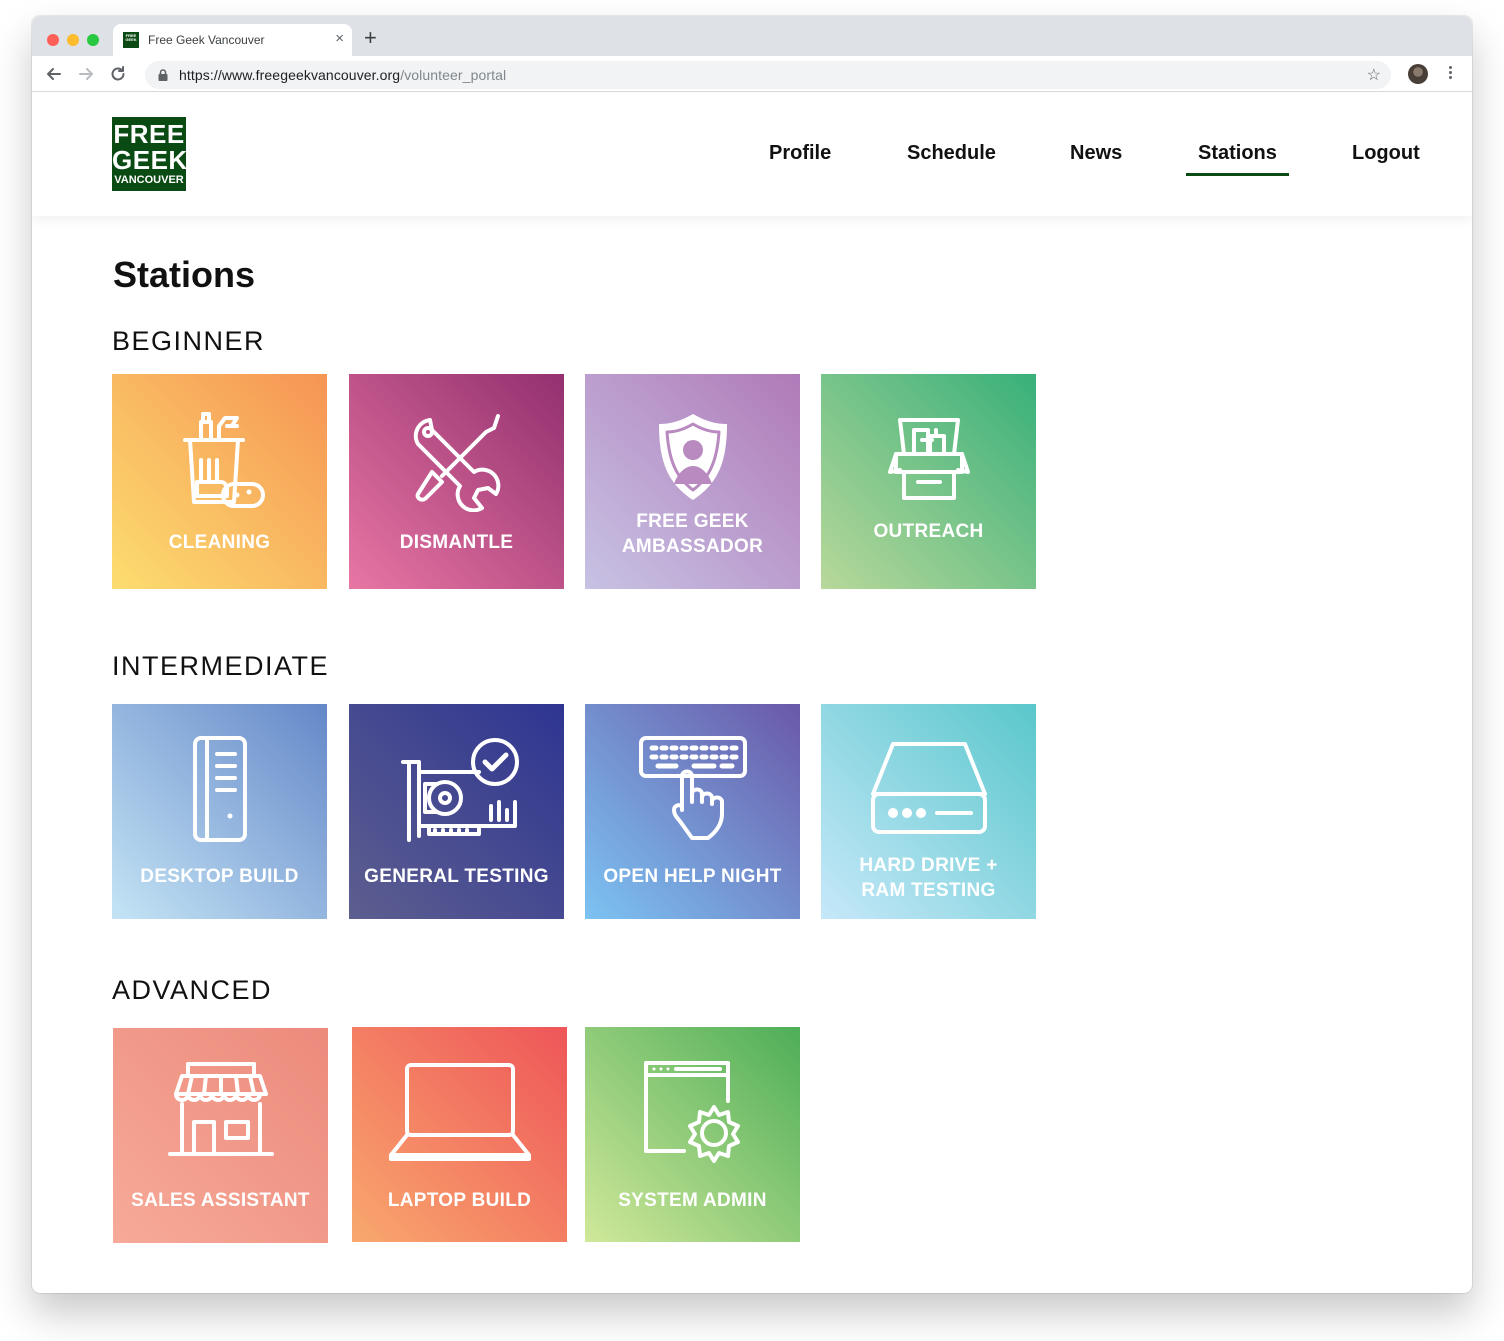 The height and width of the screenshot is (1341, 1504). What do you see at coordinates (149, 180) in the screenshot?
I see `logo-line-3: VANCOUVER` at bounding box center [149, 180].